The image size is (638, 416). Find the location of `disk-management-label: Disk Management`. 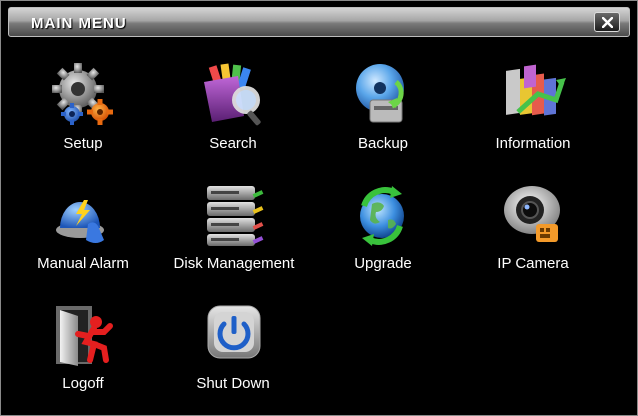

disk-management-label: Disk Management is located at coordinates (234, 263).